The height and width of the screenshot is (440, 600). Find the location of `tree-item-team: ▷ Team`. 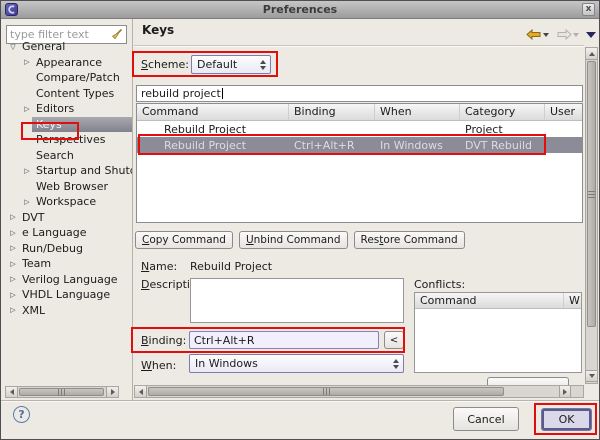

tree-item-team: ▷ Team is located at coordinates (68, 264).